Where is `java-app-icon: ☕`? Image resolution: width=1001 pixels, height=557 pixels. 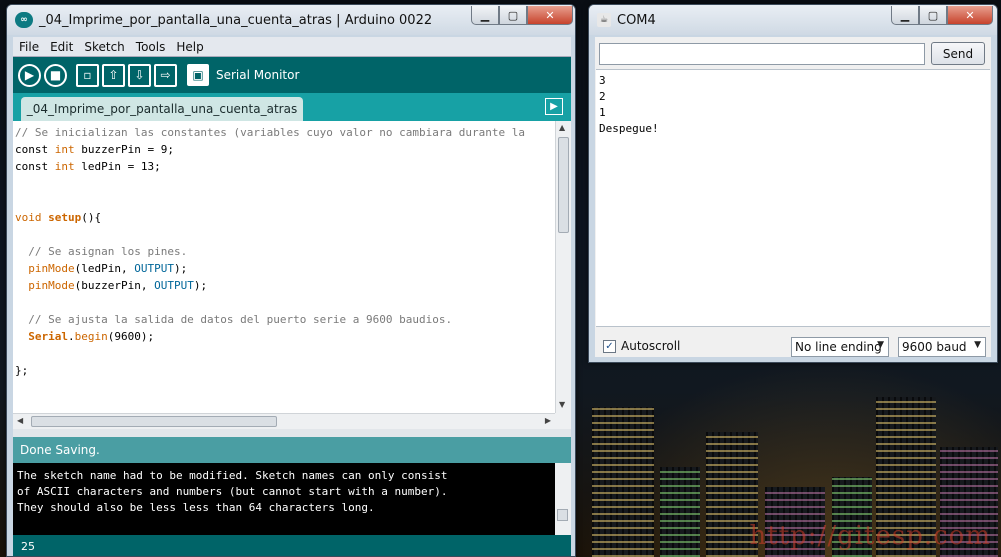 java-app-icon: ☕ is located at coordinates (604, 20).